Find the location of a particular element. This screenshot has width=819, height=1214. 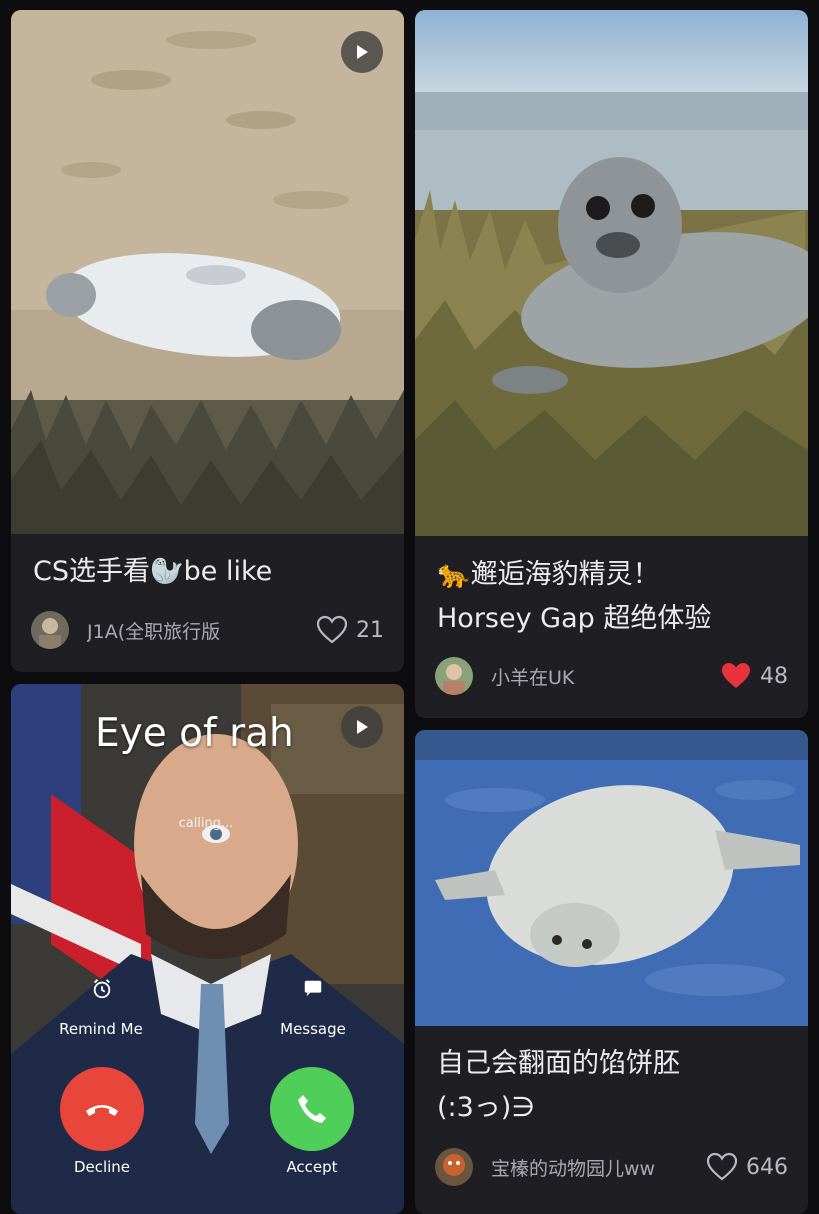

accept-call-button is located at coordinates (312, 1109).